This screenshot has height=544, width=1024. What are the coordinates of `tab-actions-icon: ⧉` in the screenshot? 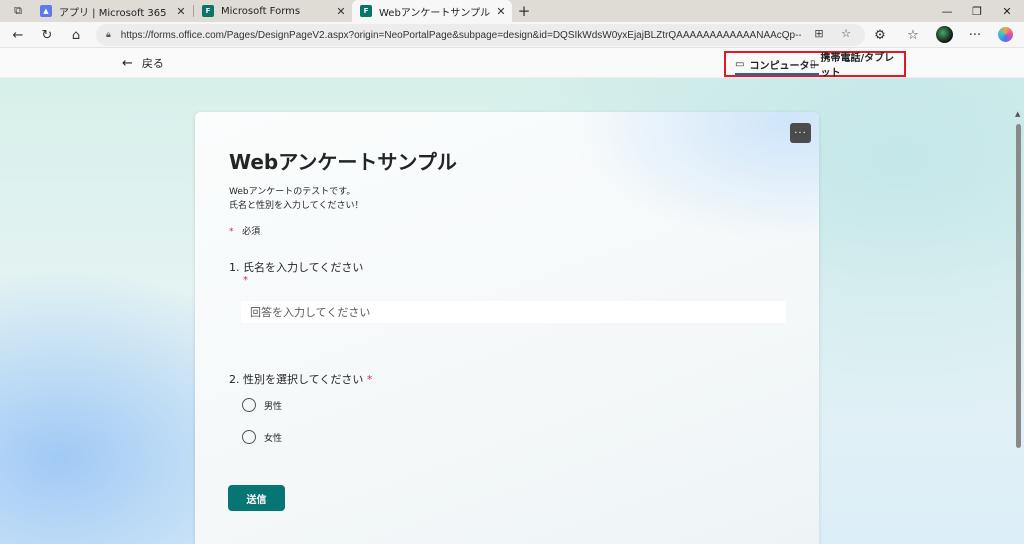 It's located at (18, 11).